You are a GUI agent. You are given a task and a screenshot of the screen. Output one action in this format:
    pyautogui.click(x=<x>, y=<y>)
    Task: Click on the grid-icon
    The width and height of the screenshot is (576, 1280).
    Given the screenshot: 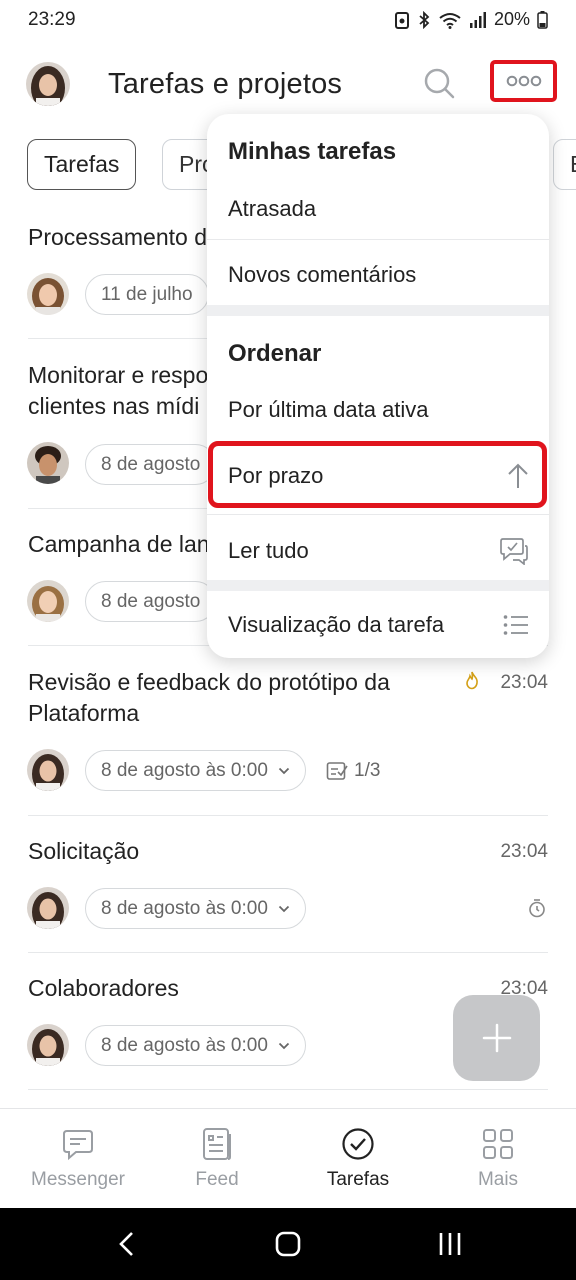 What is the action you would take?
    pyautogui.click(x=498, y=1144)
    